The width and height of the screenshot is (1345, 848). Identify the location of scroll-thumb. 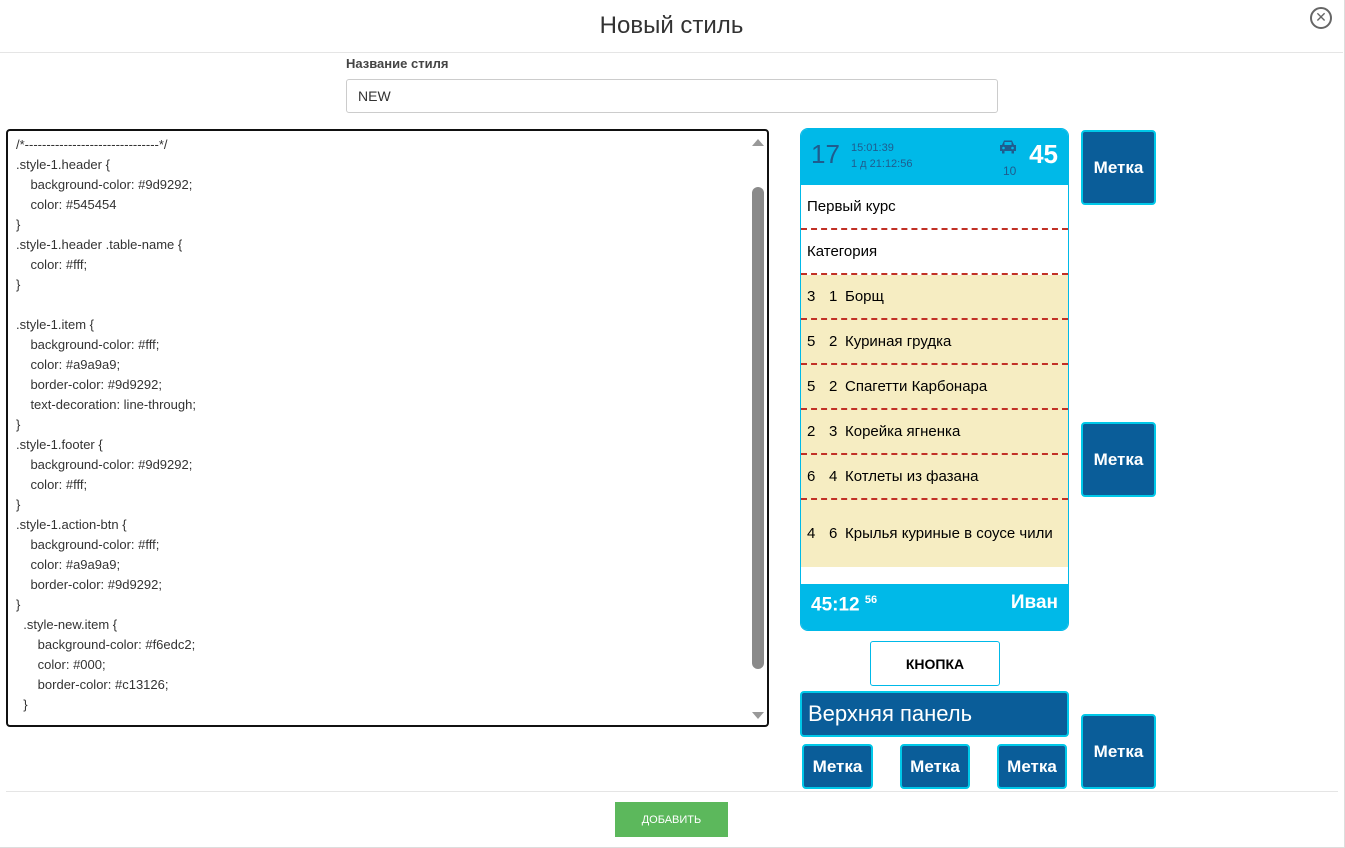
(758, 428).